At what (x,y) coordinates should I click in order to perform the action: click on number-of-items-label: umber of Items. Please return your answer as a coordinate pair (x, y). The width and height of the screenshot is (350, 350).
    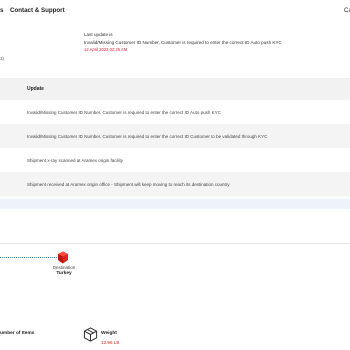
    Looking at the image, I should click on (17, 333).